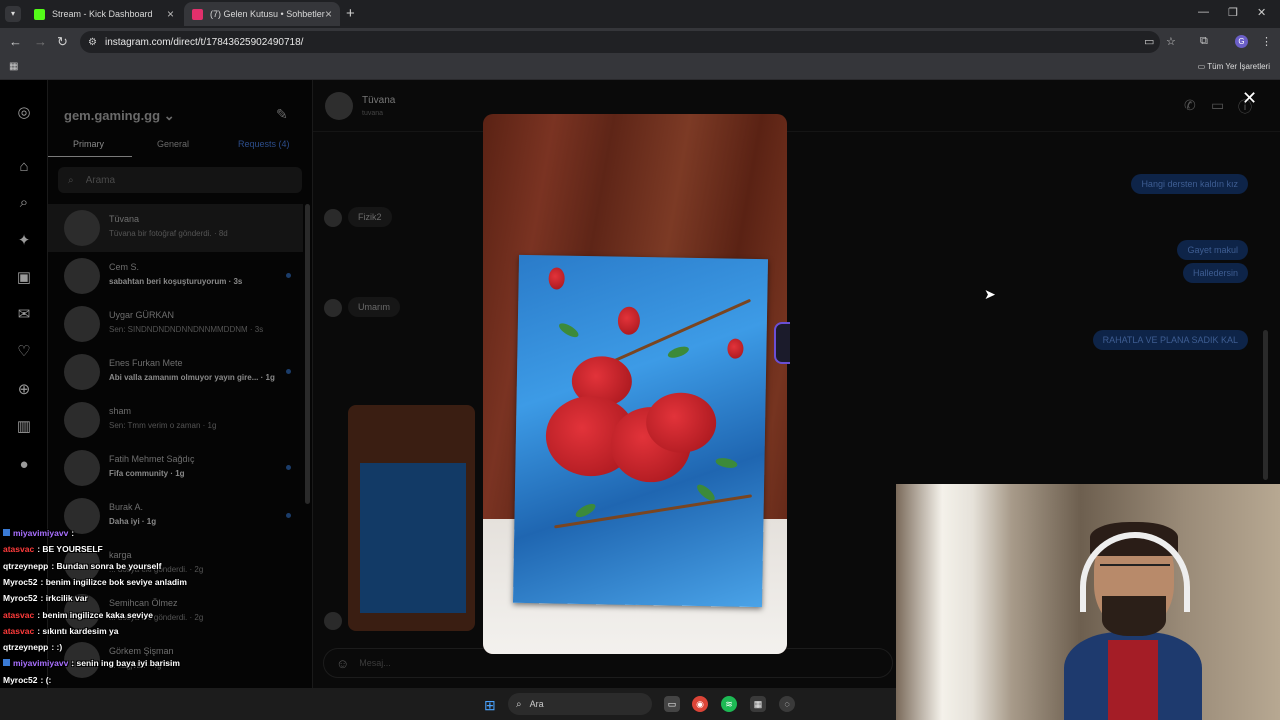 The height and width of the screenshot is (720, 1280). Describe the element at coordinates (1249, 98) in the screenshot. I see `close-icon: ✕` at that location.